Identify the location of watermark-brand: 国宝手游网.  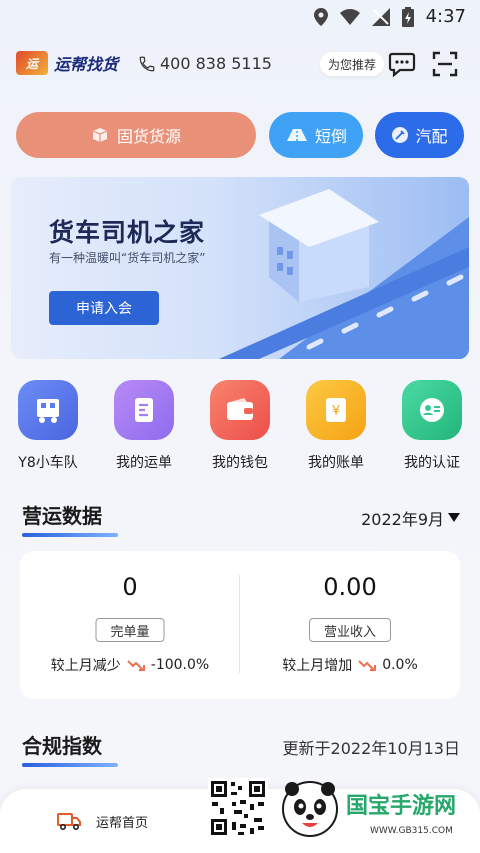
(401, 806).